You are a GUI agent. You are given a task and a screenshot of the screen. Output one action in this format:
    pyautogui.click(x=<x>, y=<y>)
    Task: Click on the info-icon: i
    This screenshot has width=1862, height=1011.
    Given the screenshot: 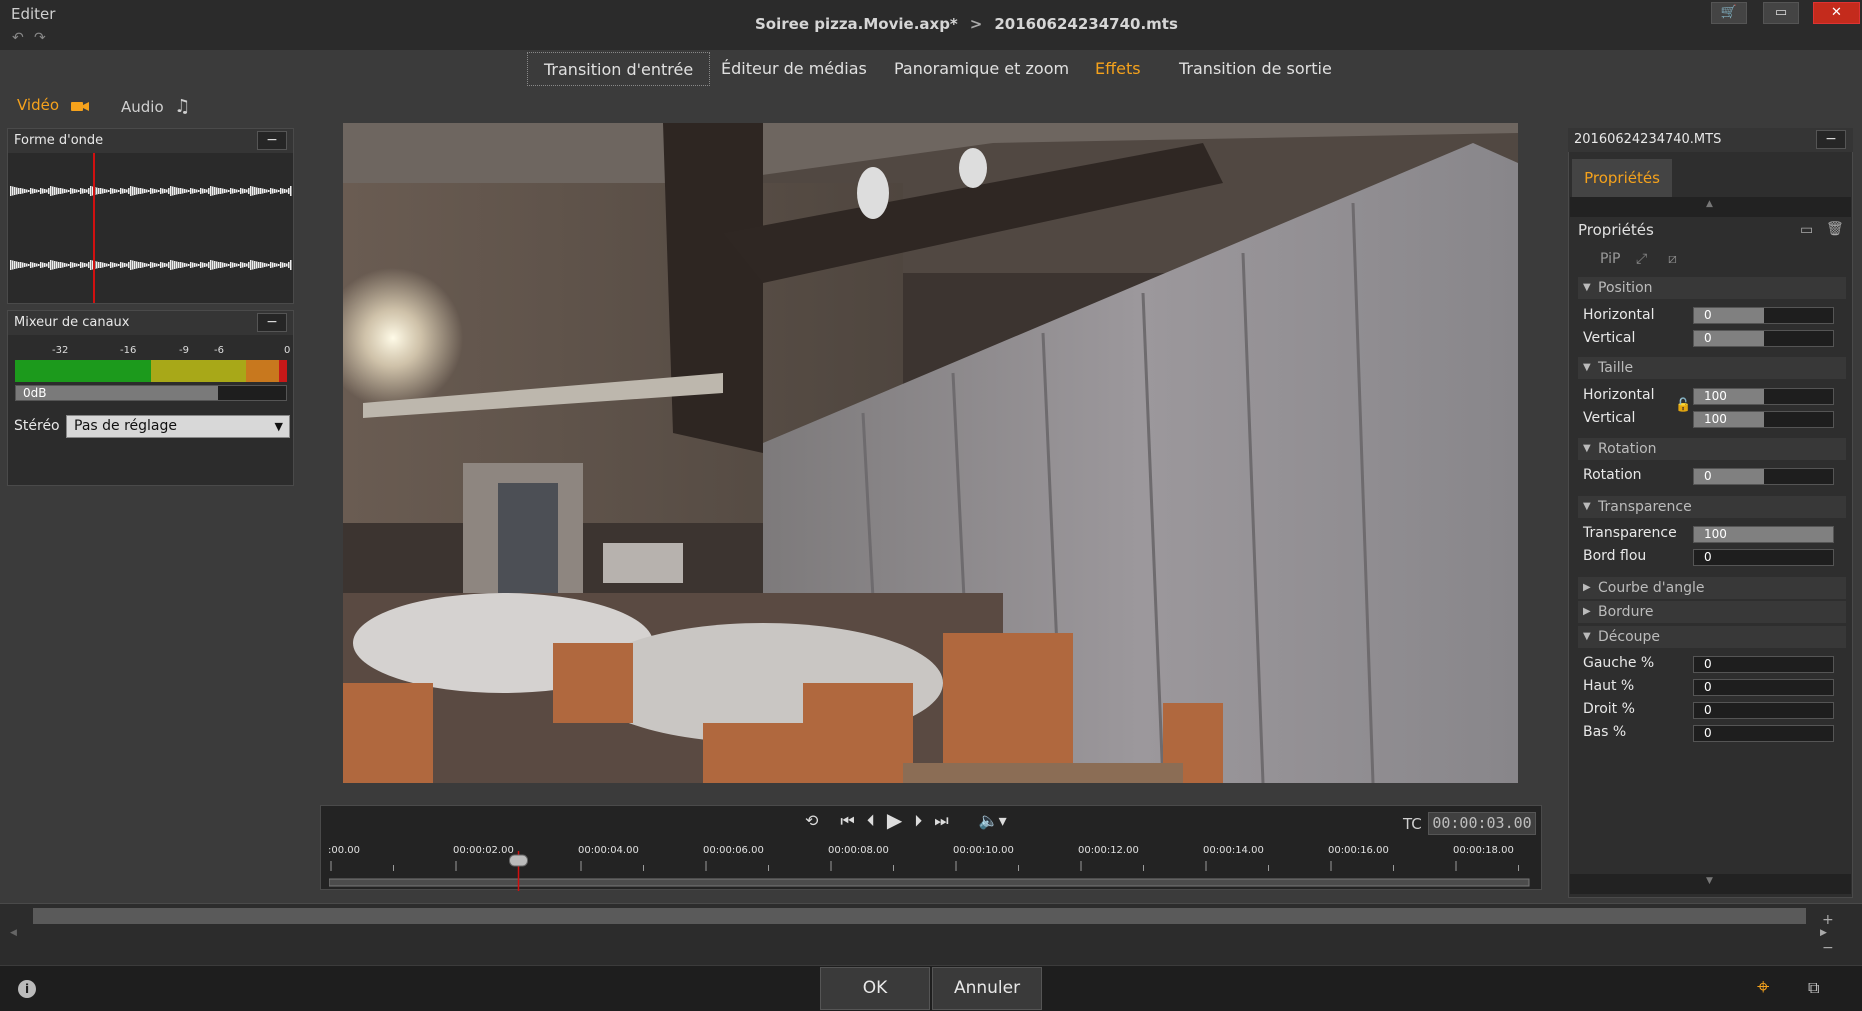 What is the action you would take?
    pyautogui.click(x=27, y=989)
    